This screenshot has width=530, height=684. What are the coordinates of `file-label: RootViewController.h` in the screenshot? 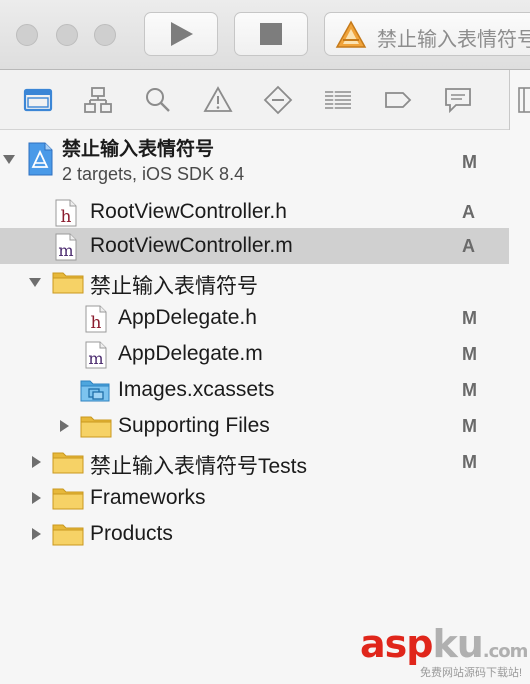 It's located at (188, 211).